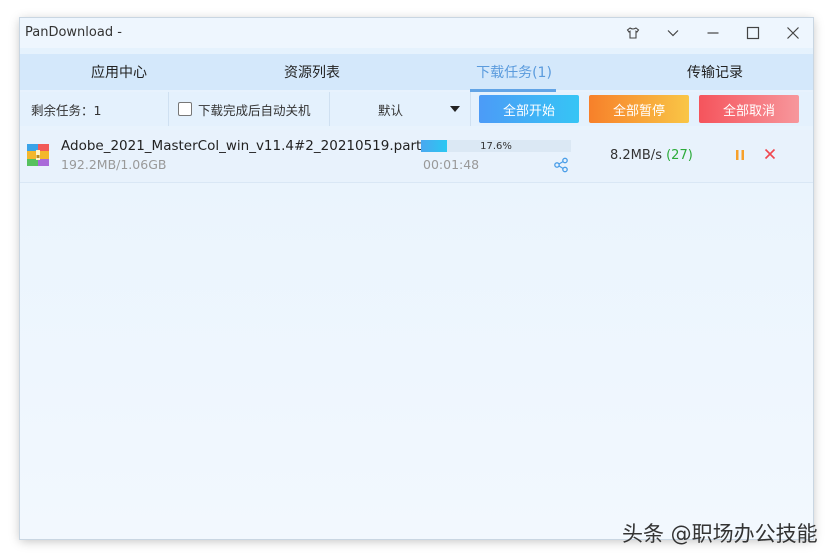  I want to click on share-icon, so click(561, 165).